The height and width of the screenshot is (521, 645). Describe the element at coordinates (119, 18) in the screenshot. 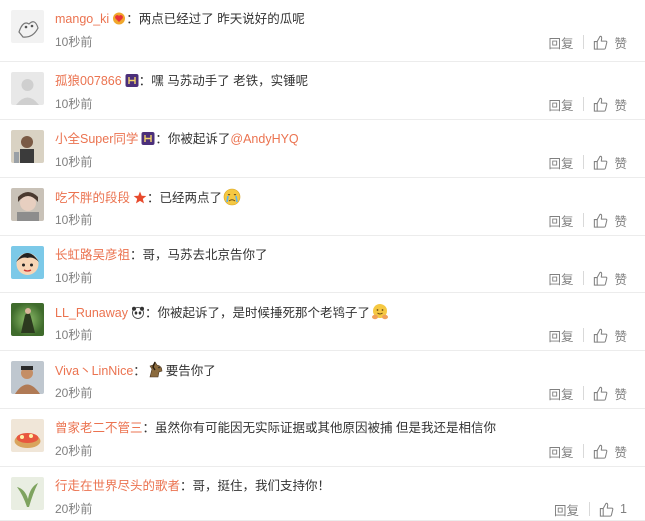

I see `heart-badge-icon` at that location.